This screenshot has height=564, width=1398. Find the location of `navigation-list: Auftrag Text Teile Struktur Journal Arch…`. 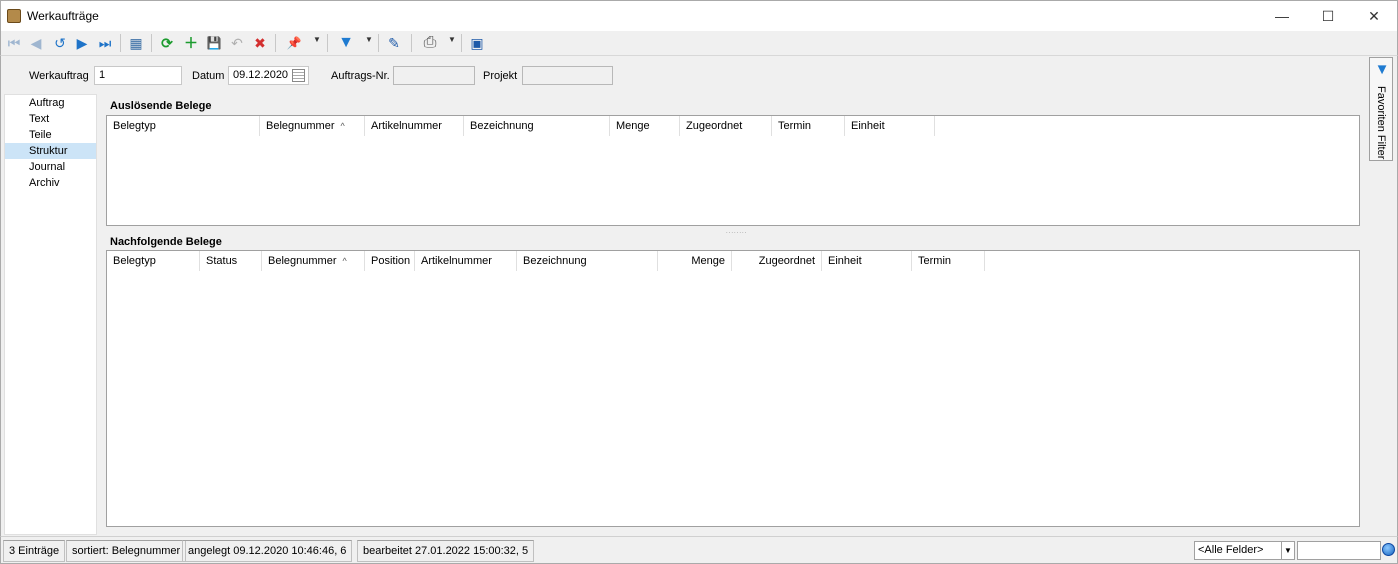

navigation-list: Auftrag Text Teile Struktur Journal Arch… is located at coordinates (50, 314).